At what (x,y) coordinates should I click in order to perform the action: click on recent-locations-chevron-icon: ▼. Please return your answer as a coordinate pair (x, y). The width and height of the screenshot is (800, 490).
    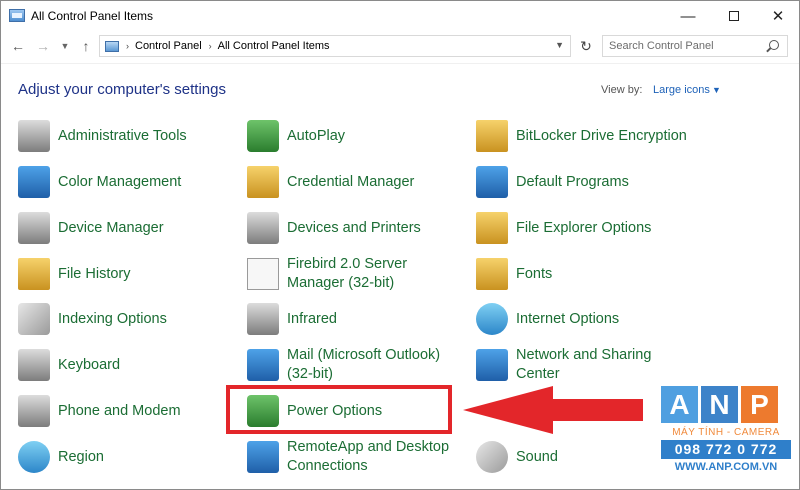
    Looking at the image, I should click on (65, 46).